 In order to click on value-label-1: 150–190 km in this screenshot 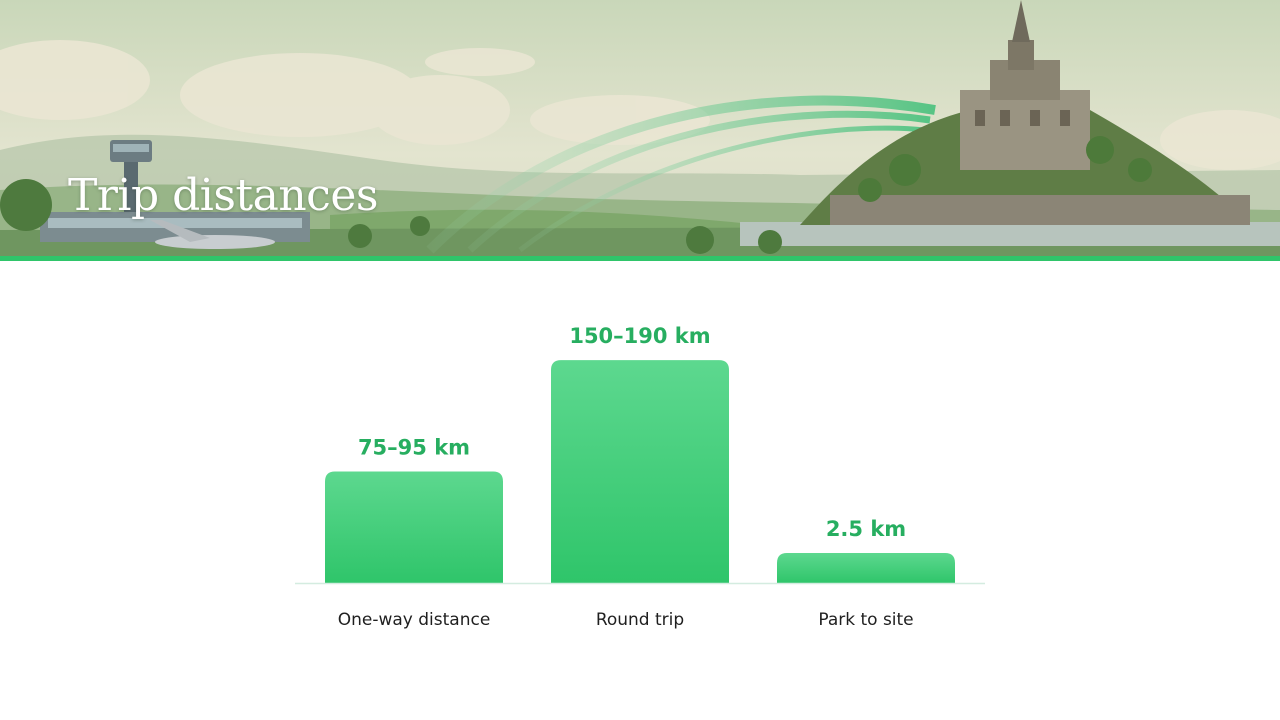, I will do `click(639, 336)`.